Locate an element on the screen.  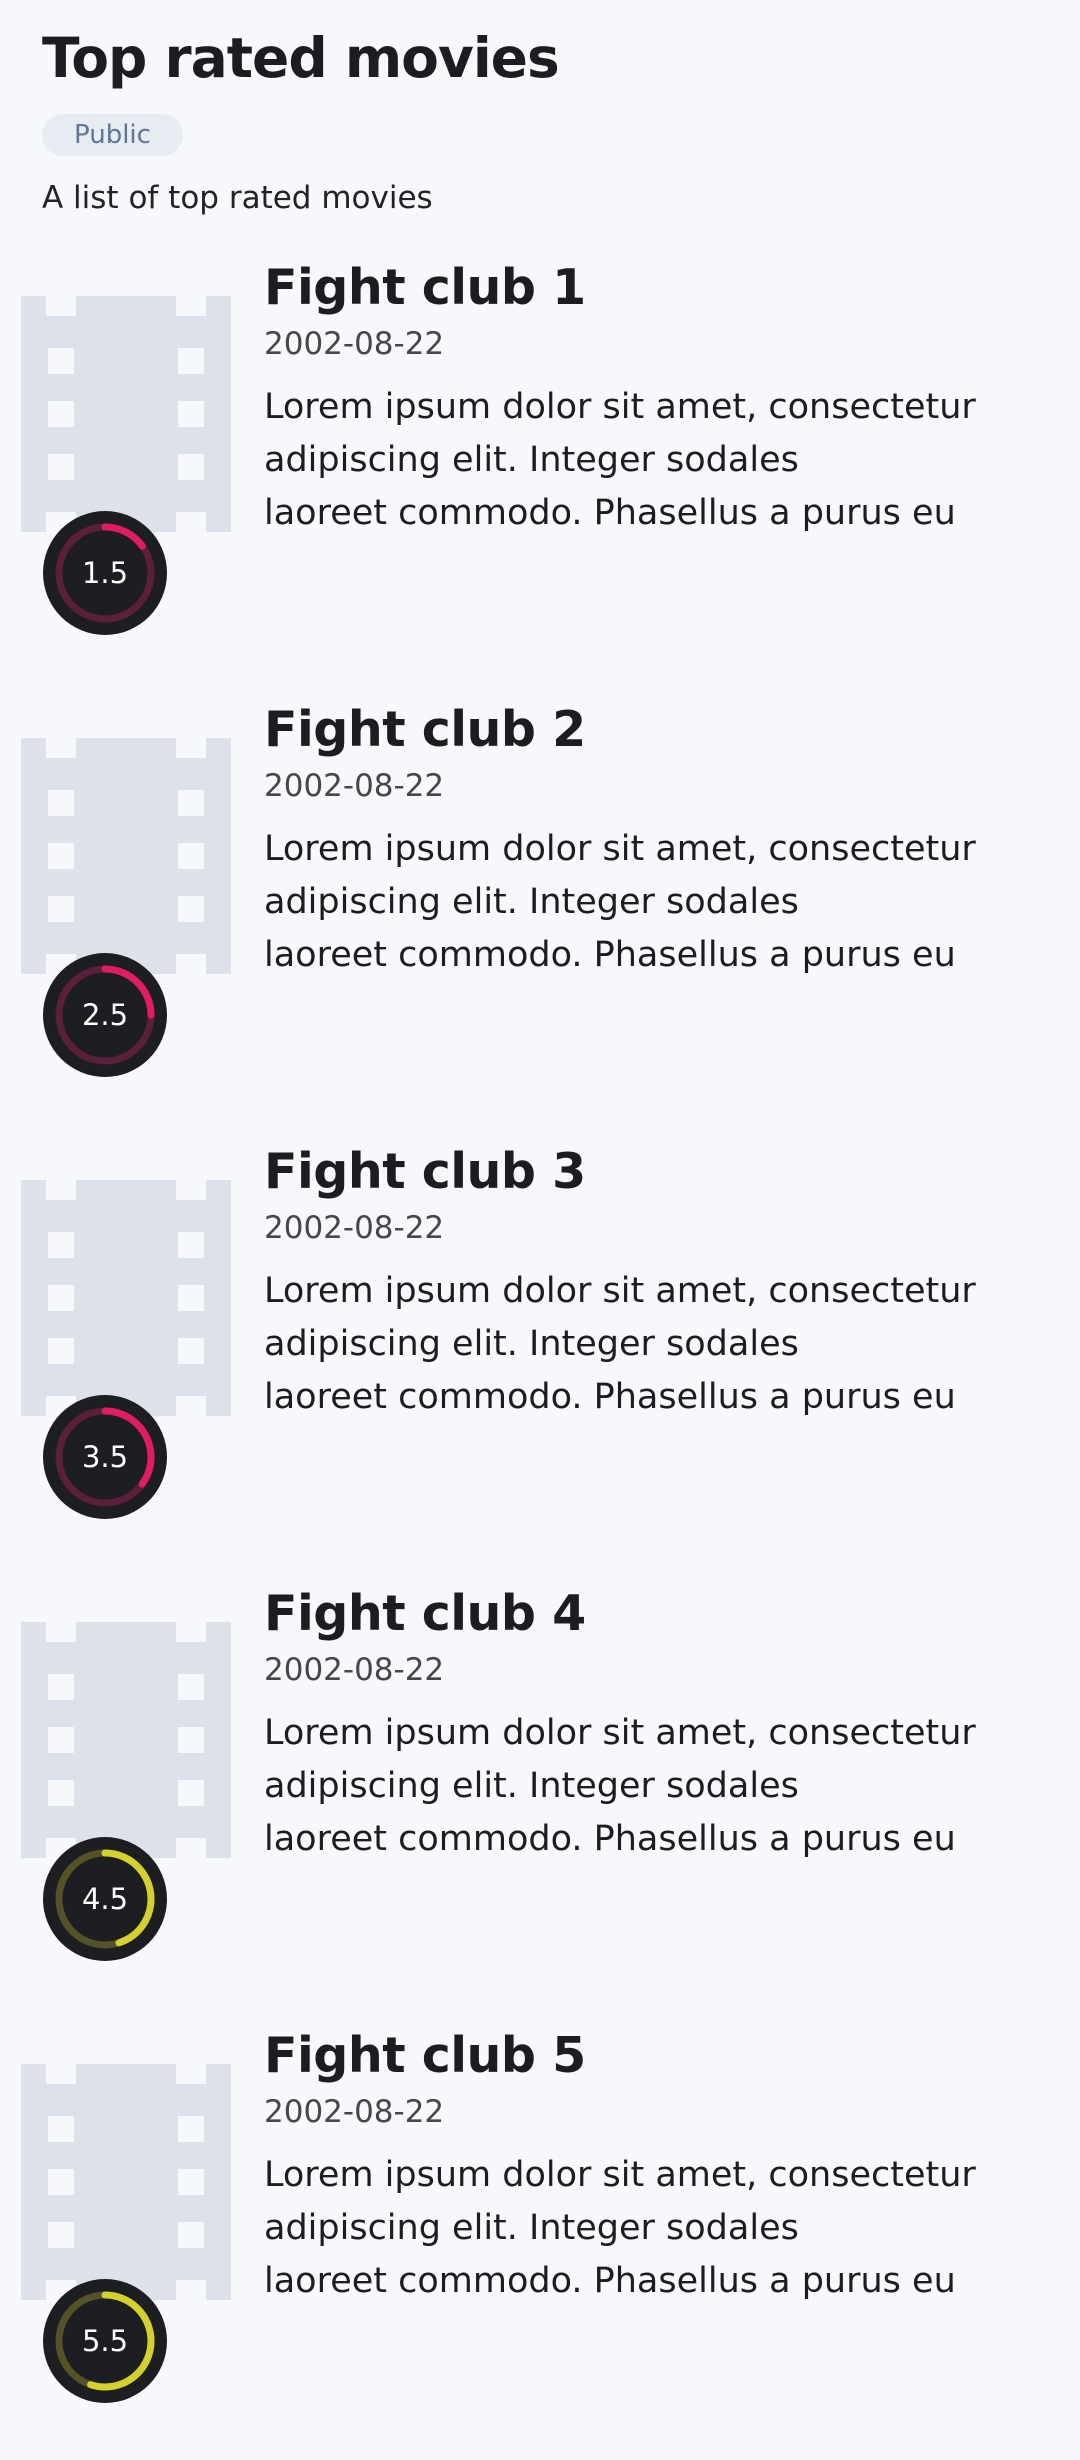
rating-badge: 5.5 is located at coordinates (105, 2341).